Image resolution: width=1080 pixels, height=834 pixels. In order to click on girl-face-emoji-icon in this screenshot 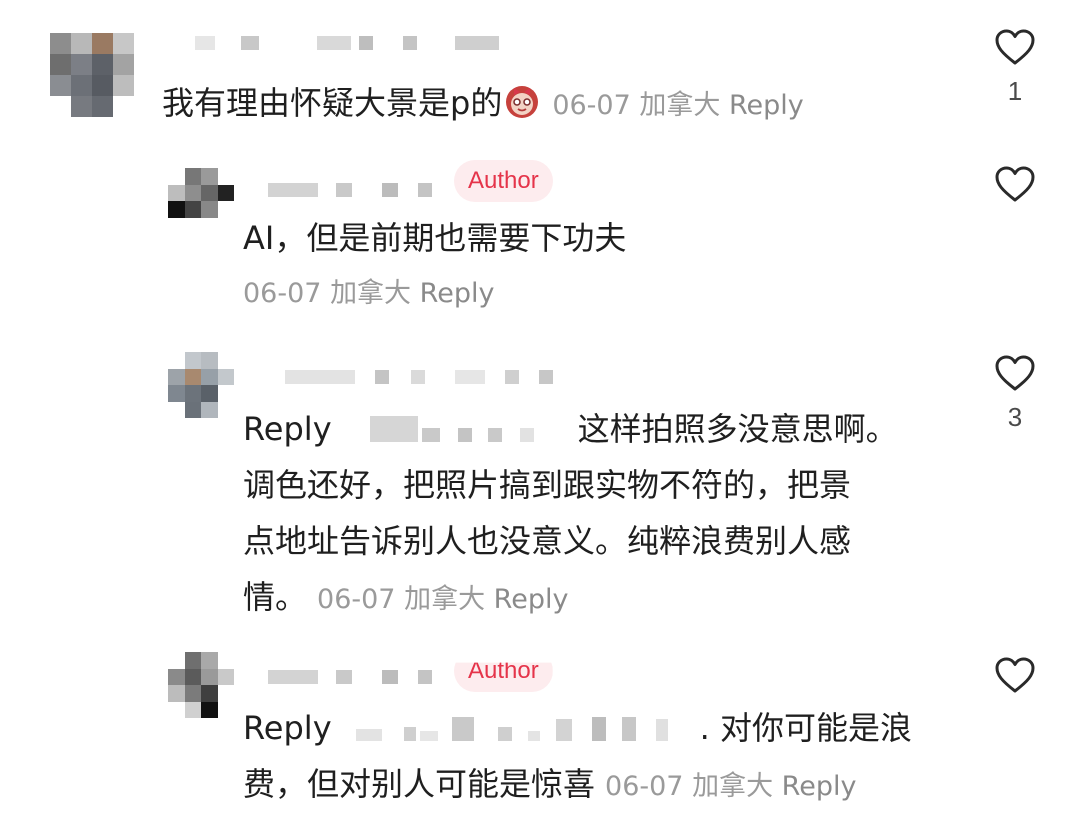, I will do `click(522, 100)`.